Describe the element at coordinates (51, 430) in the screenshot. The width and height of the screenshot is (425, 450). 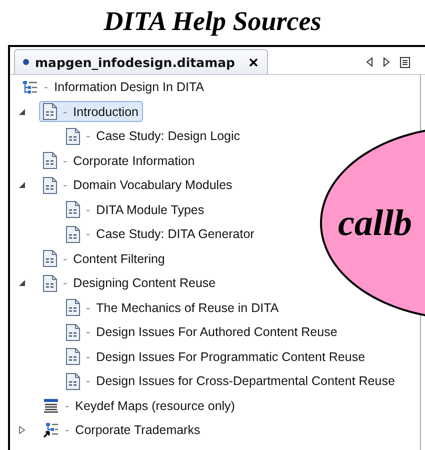
I see `map-link-icon` at that location.